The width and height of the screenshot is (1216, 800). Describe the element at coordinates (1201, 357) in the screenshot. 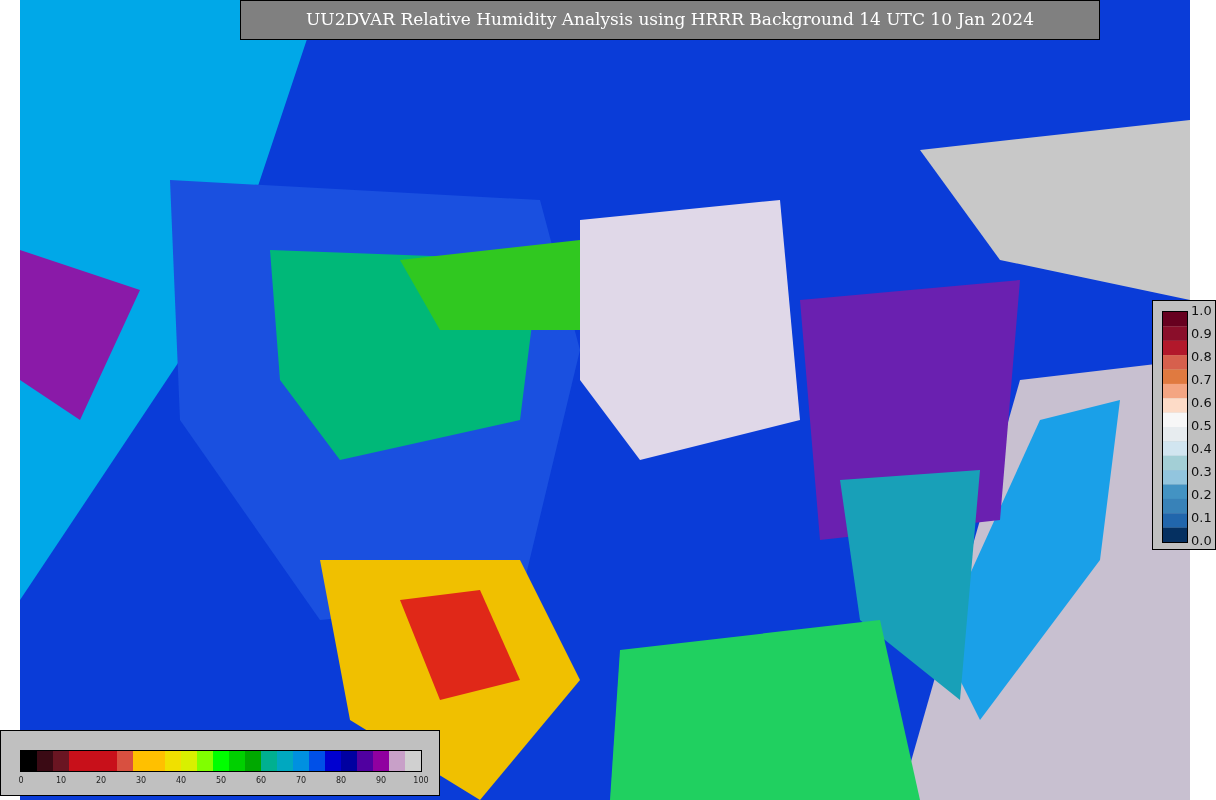

I see `scale-tick-label: 0.8` at that location.